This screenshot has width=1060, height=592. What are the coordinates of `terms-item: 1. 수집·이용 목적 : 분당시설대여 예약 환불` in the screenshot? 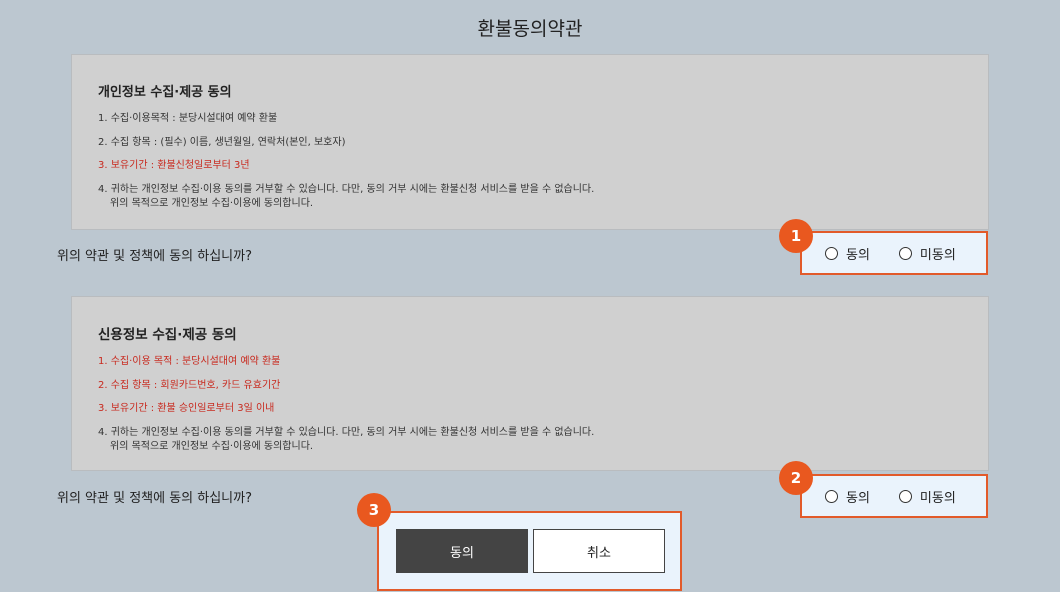 It's located at (189, 361).